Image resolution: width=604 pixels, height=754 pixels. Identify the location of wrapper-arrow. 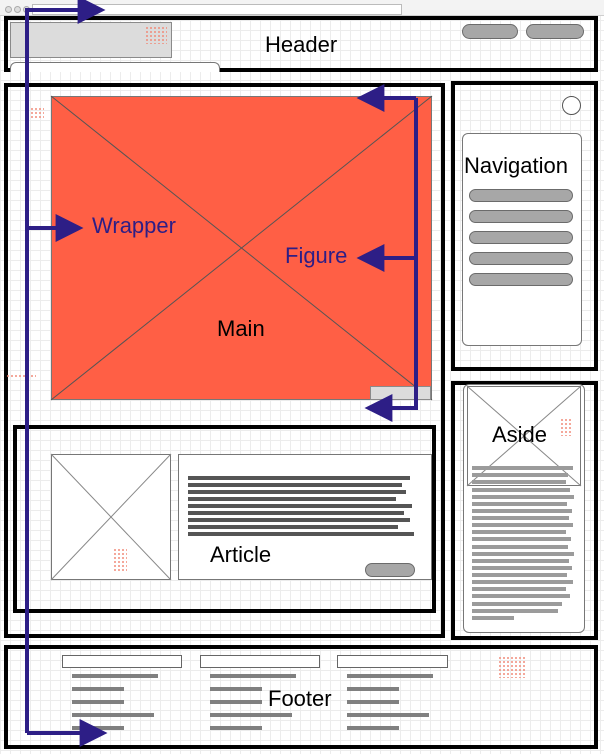
(65, 366).